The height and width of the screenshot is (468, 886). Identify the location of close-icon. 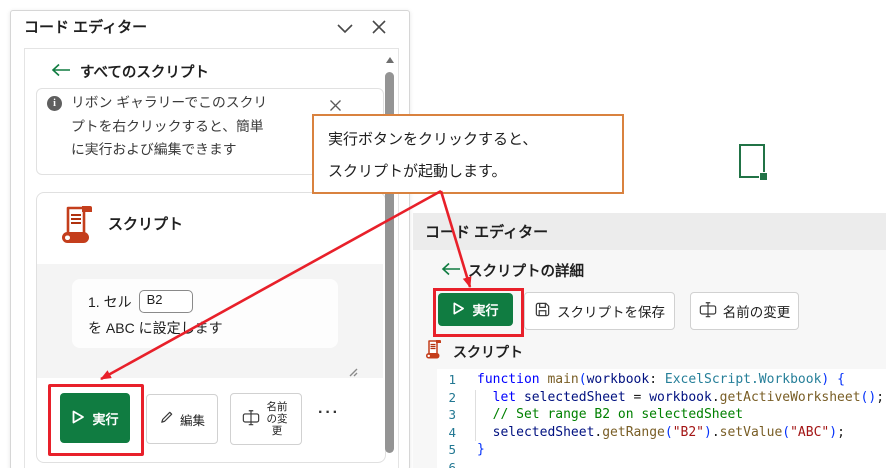
(379, 29).